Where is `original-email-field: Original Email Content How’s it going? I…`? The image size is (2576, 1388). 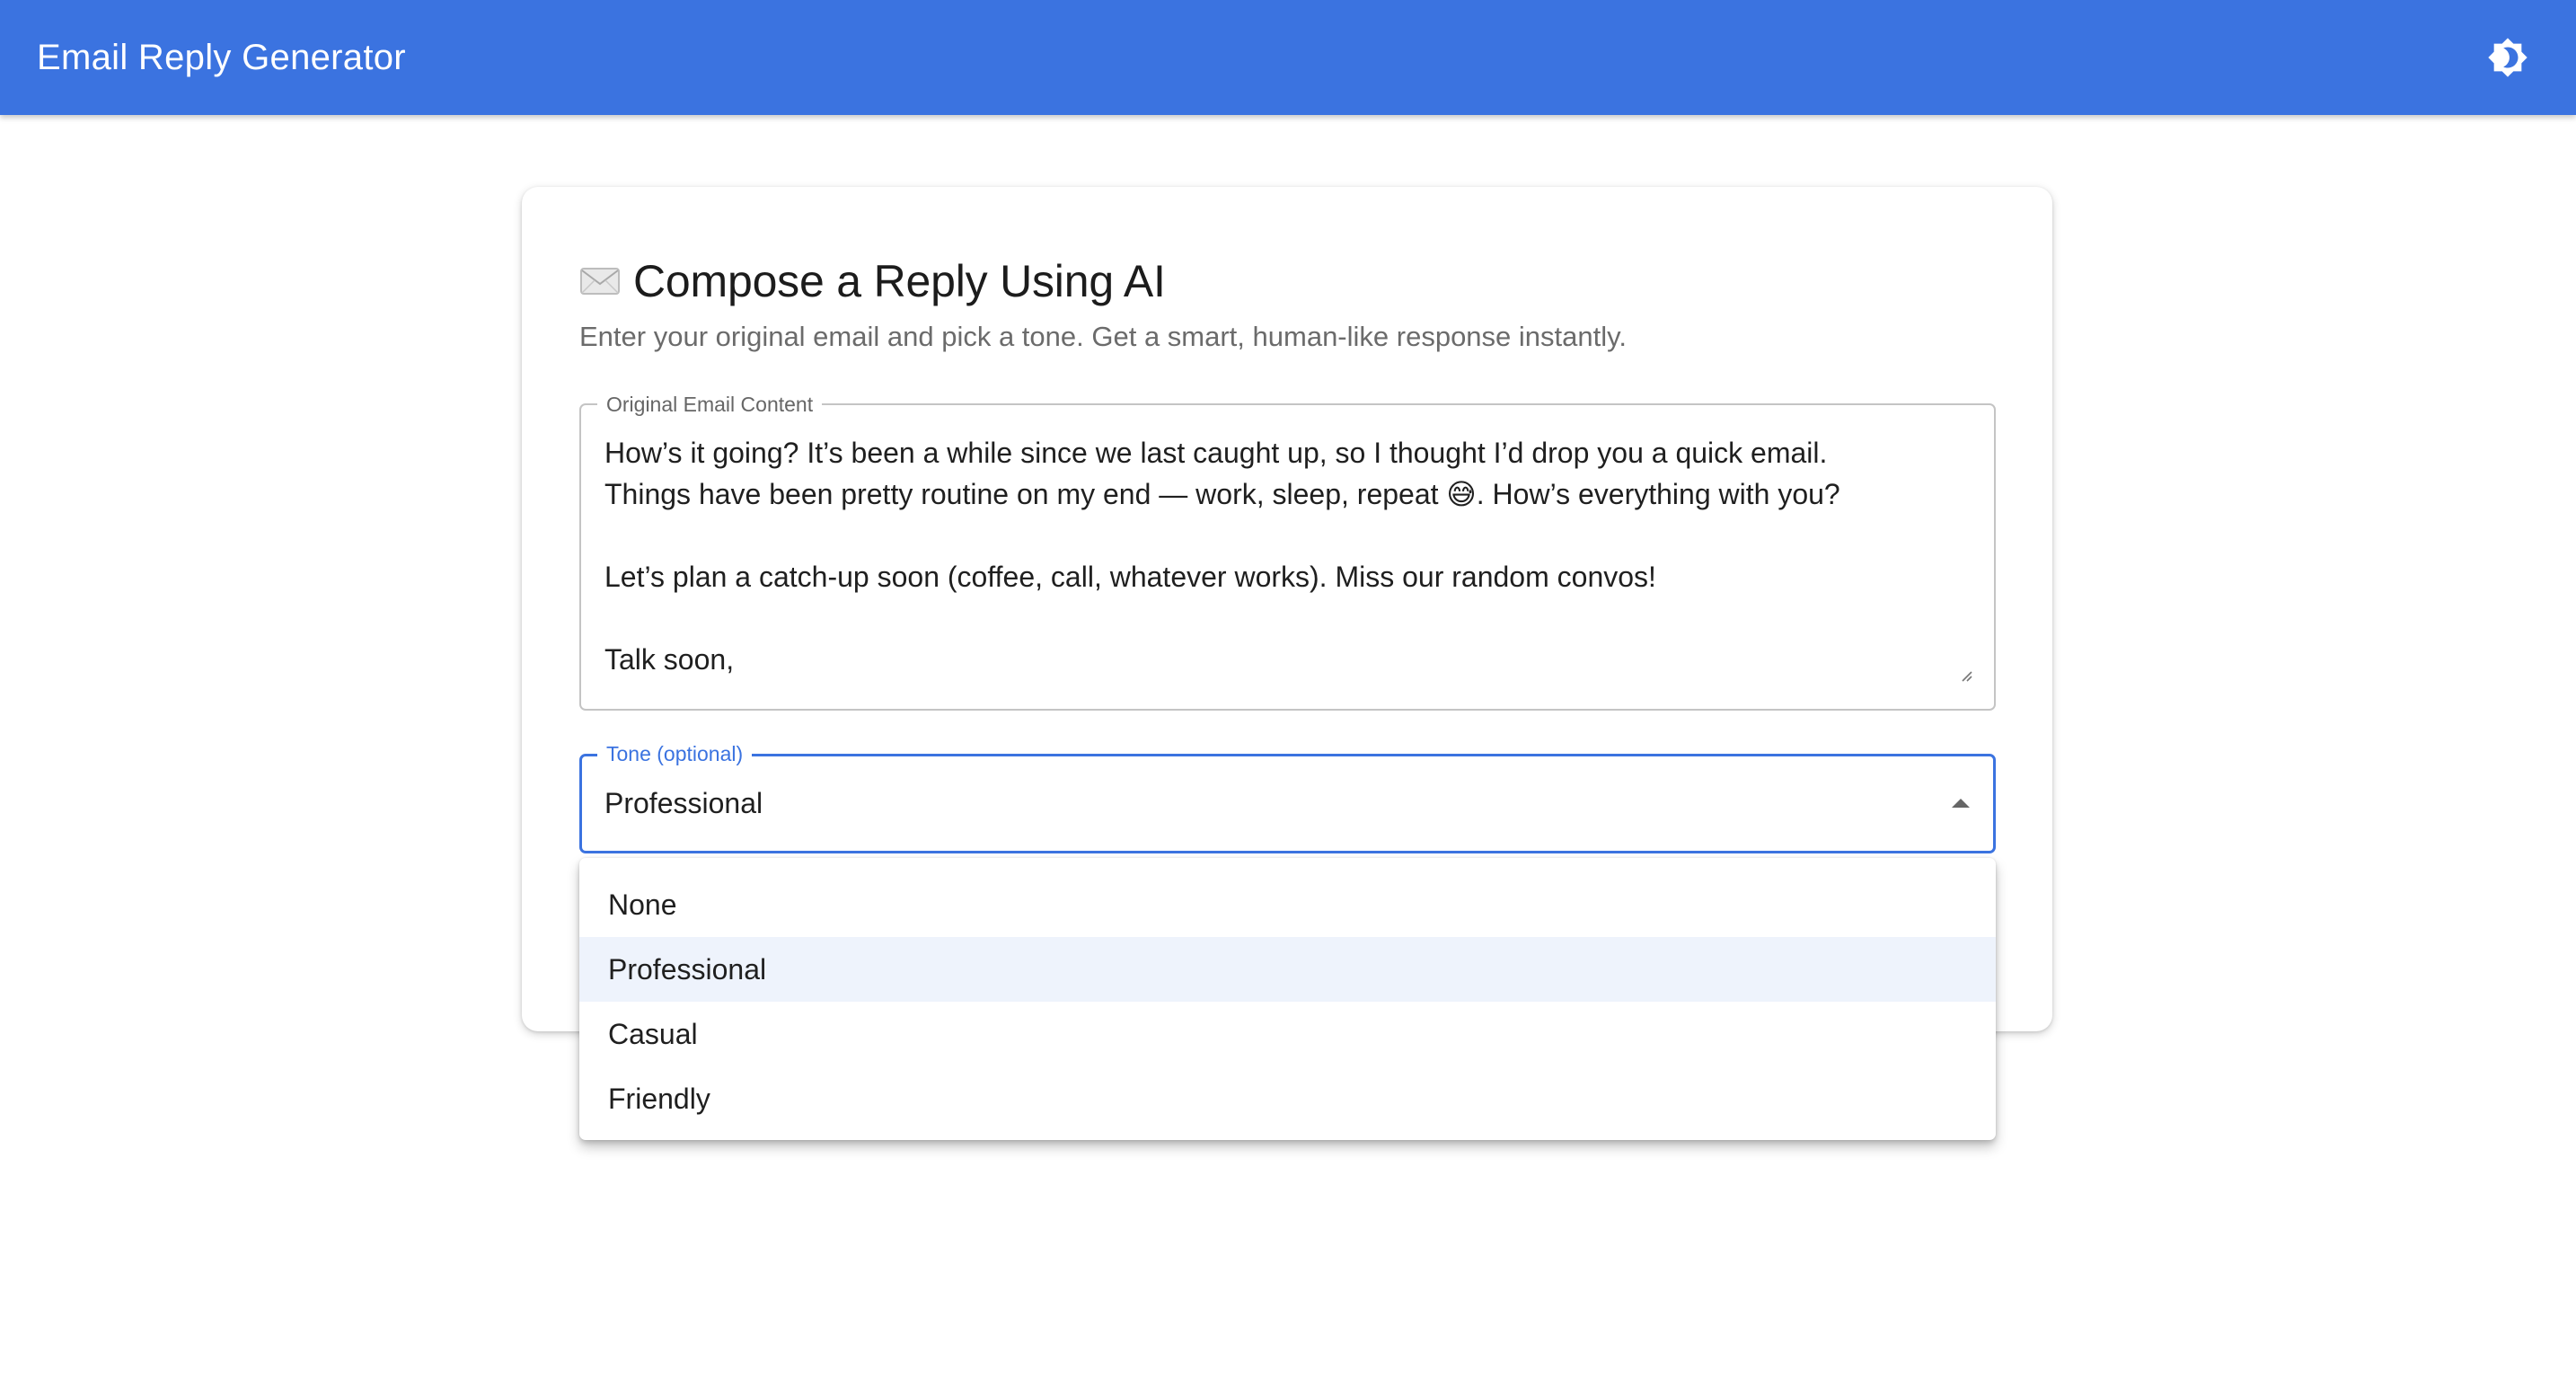
original-email-field: Original Email Content How’s it going? I… is located at coordinates (1287, 552).